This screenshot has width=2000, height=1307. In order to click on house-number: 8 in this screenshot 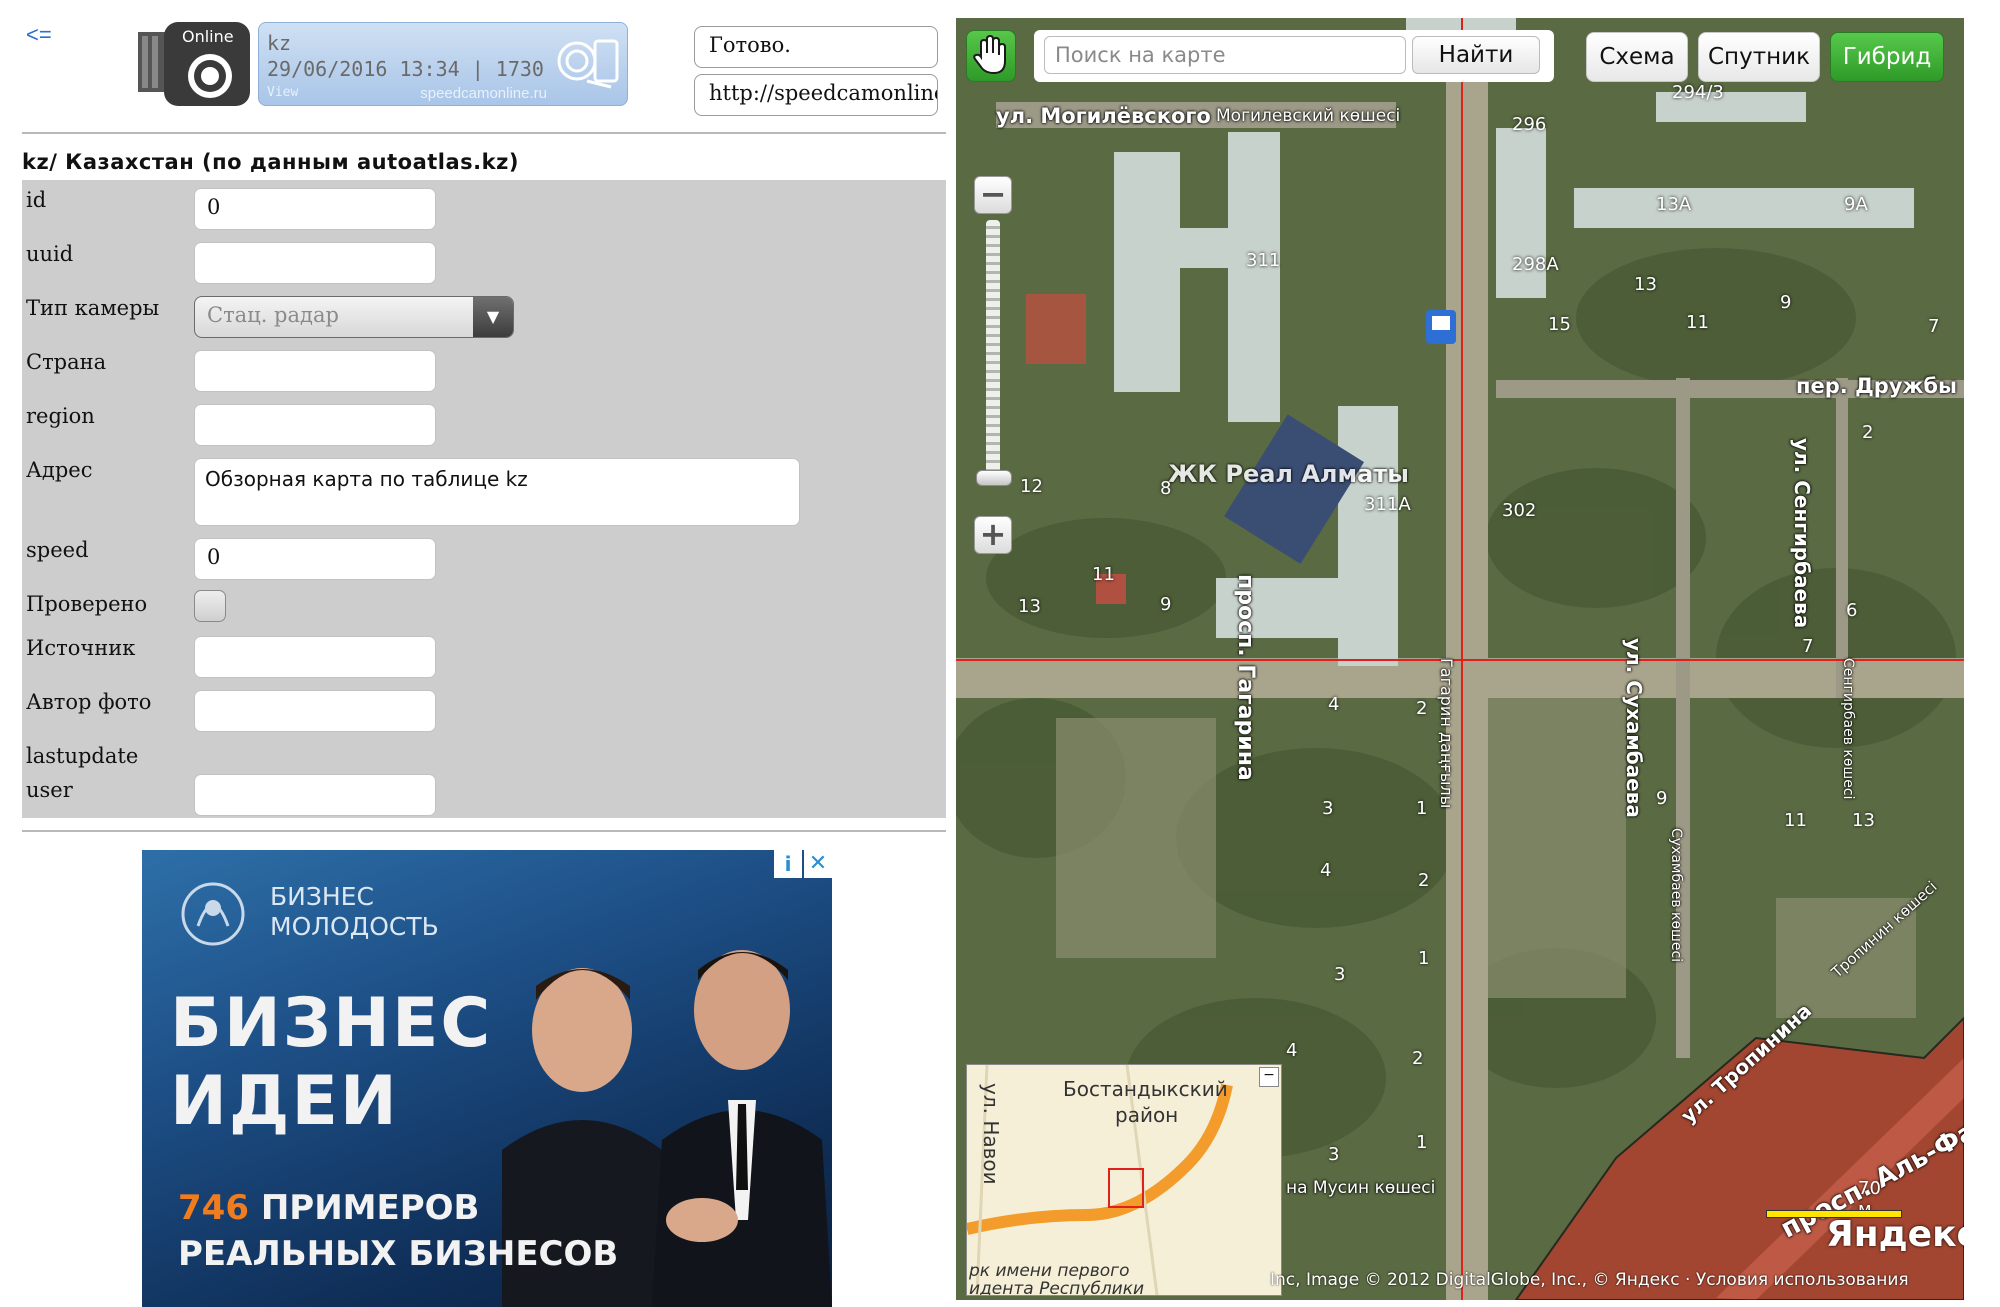, I will do `click(1166, 488)`.